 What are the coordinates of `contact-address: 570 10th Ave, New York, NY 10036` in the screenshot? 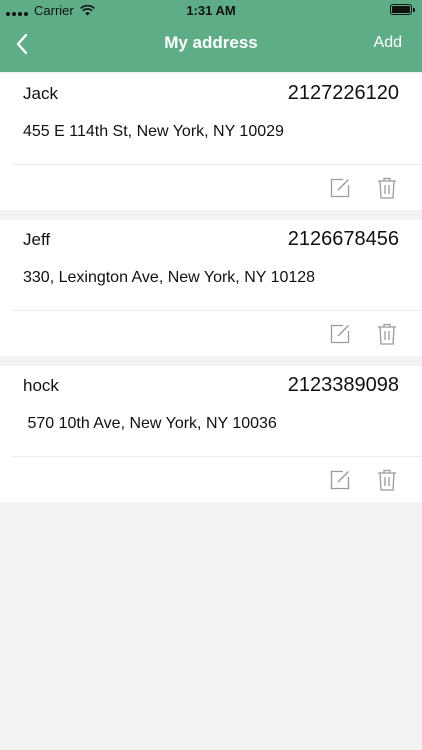 It's located at (150, 423).